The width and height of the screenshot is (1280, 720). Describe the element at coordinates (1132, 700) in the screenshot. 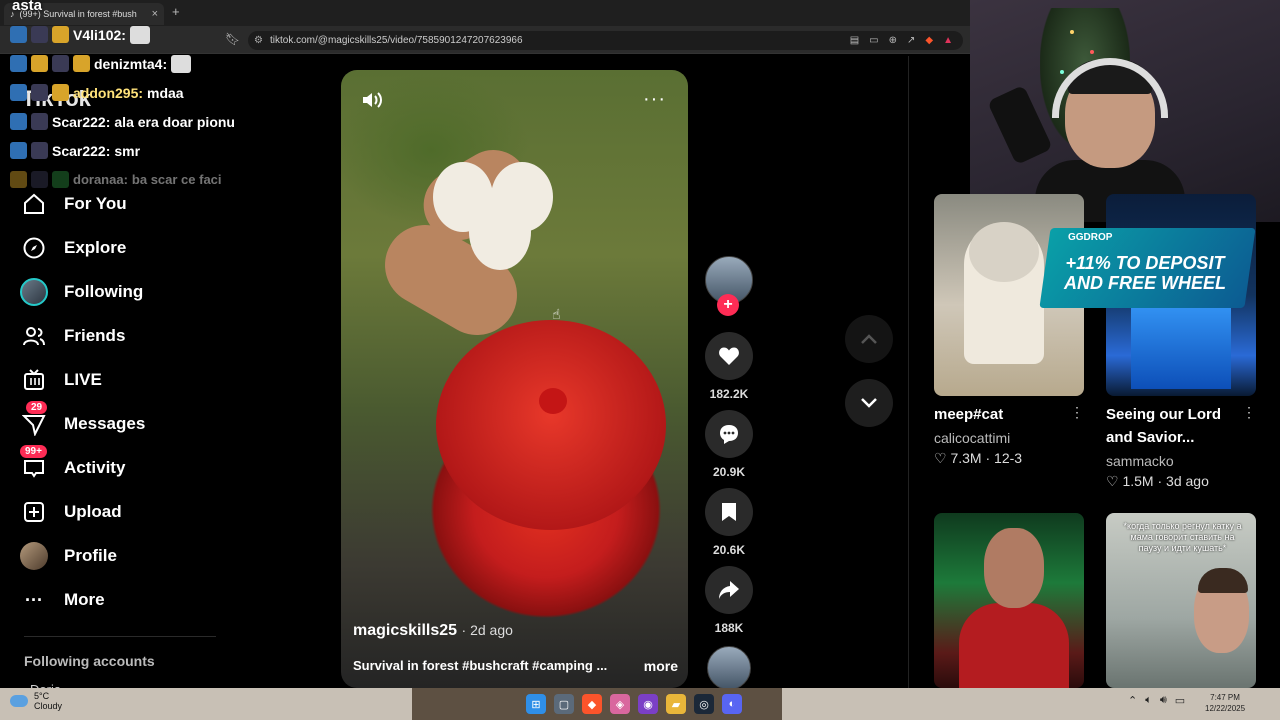

I see `chevron-up-icon: ⌃` at that location.